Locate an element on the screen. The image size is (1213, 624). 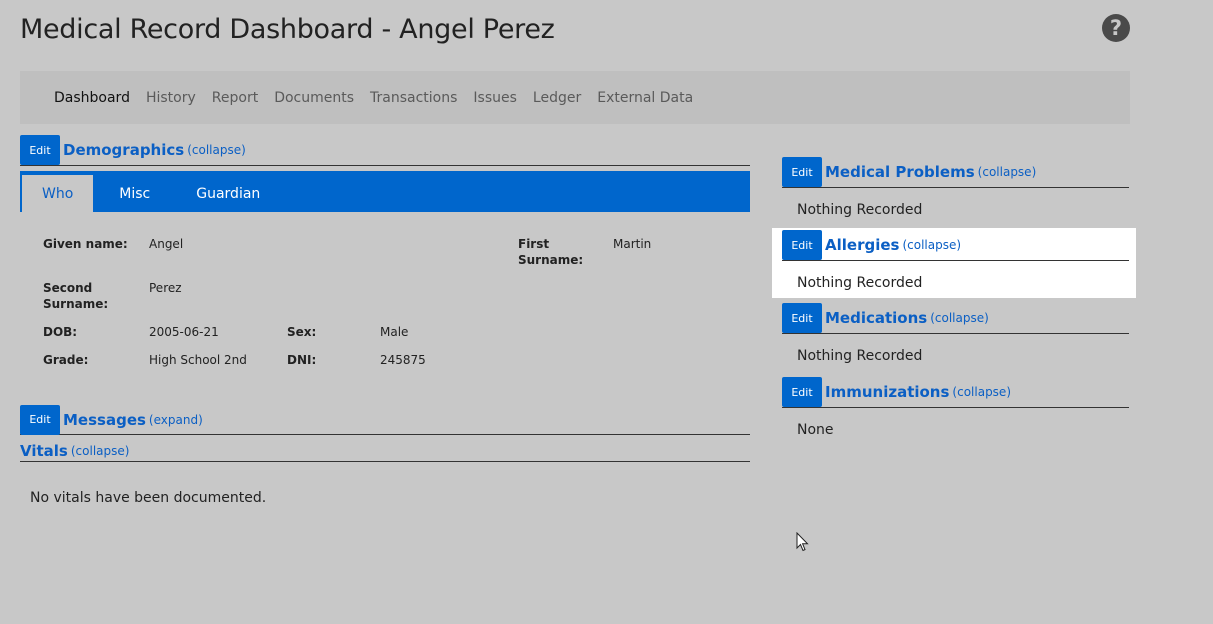
page-title: Medical Record Dashboard - Angel Perez is located at coordinates (287, 29).